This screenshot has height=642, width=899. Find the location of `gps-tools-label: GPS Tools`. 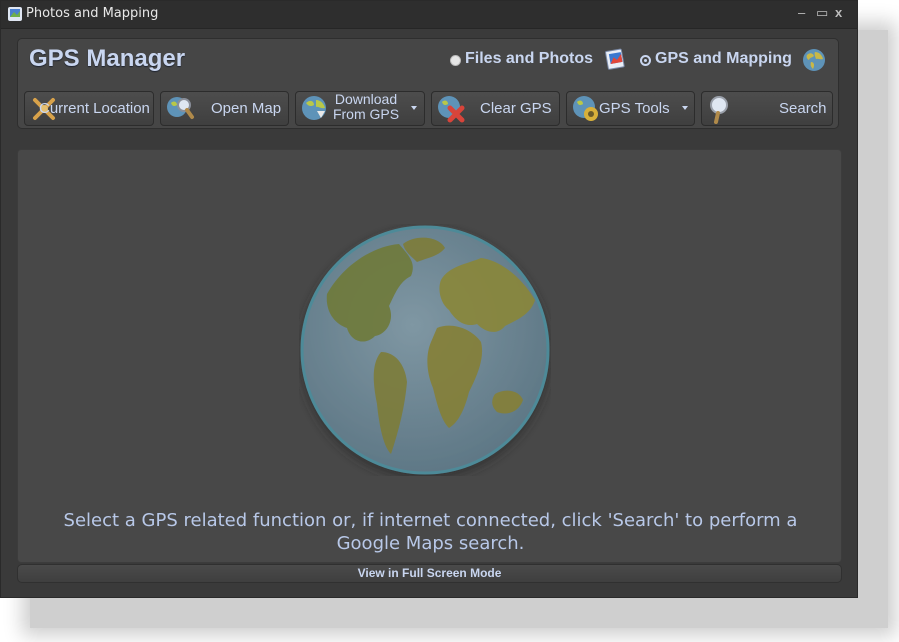

gps-tools-label: GPS Tools is located at coordinates (634, 108).